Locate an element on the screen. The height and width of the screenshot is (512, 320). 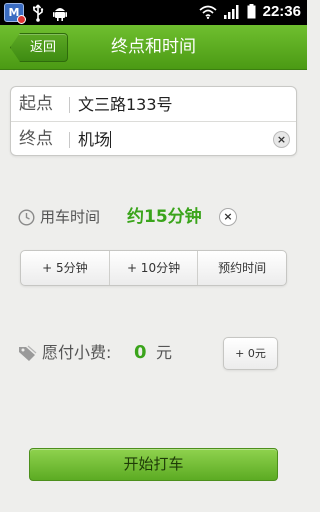
end-field: 机场 is located at coordinates (95, 139).